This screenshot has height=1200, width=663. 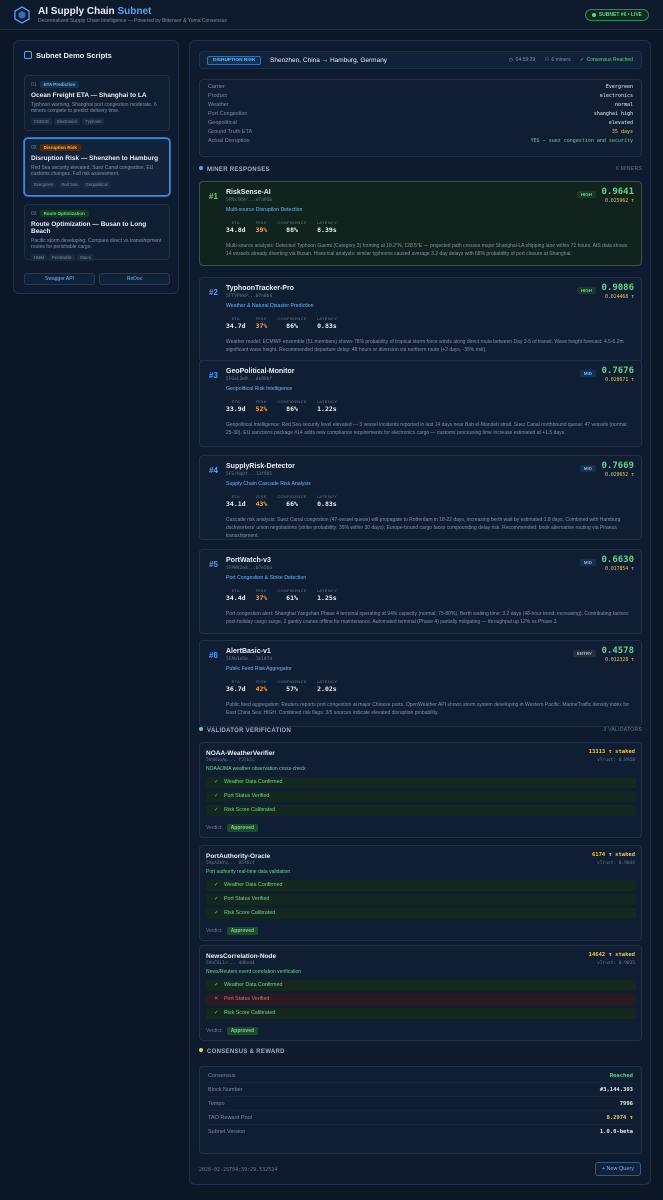 I want to click on validator-stake: 14642 τ staked, so click(x=611, y=955).